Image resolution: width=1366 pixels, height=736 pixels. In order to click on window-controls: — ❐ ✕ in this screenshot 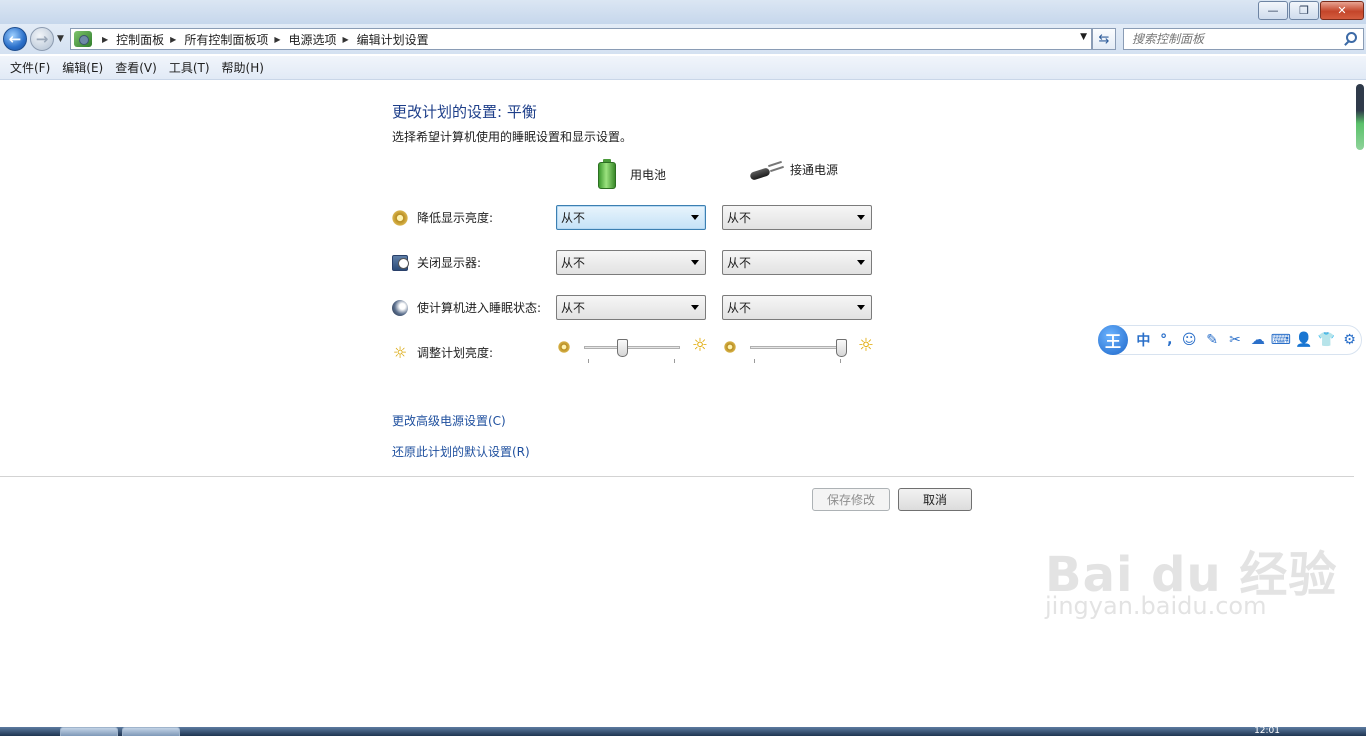, I will do `click(1310, 10)`.